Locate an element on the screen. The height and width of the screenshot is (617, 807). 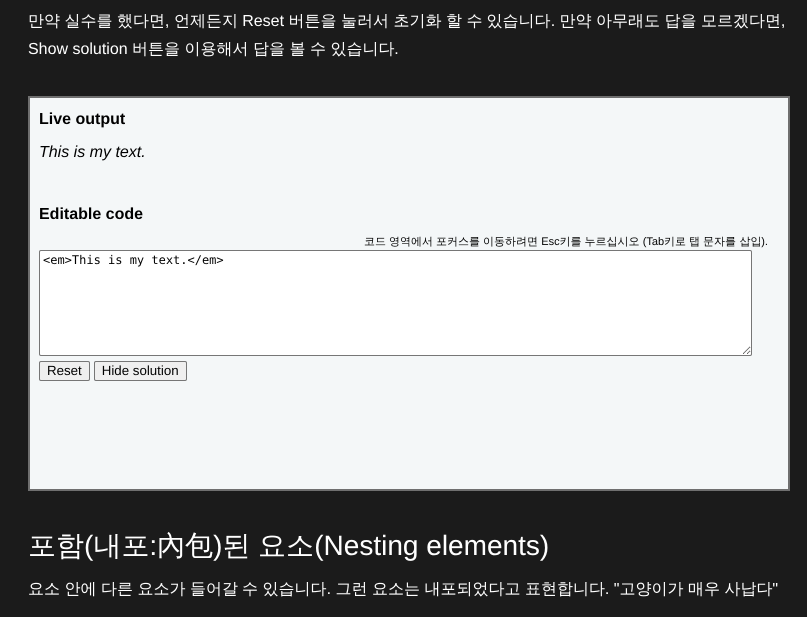
section-heading: 포함(내포:內包)된 요소(Nesting elements) is located at coordinates (289, 546).